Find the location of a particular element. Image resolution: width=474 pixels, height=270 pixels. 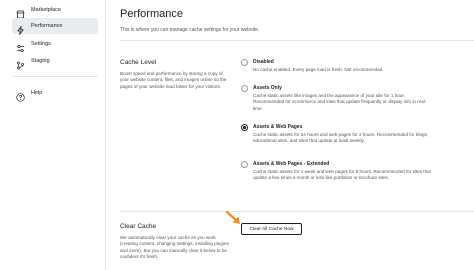

section-divider is located at coordinates (297, 211).